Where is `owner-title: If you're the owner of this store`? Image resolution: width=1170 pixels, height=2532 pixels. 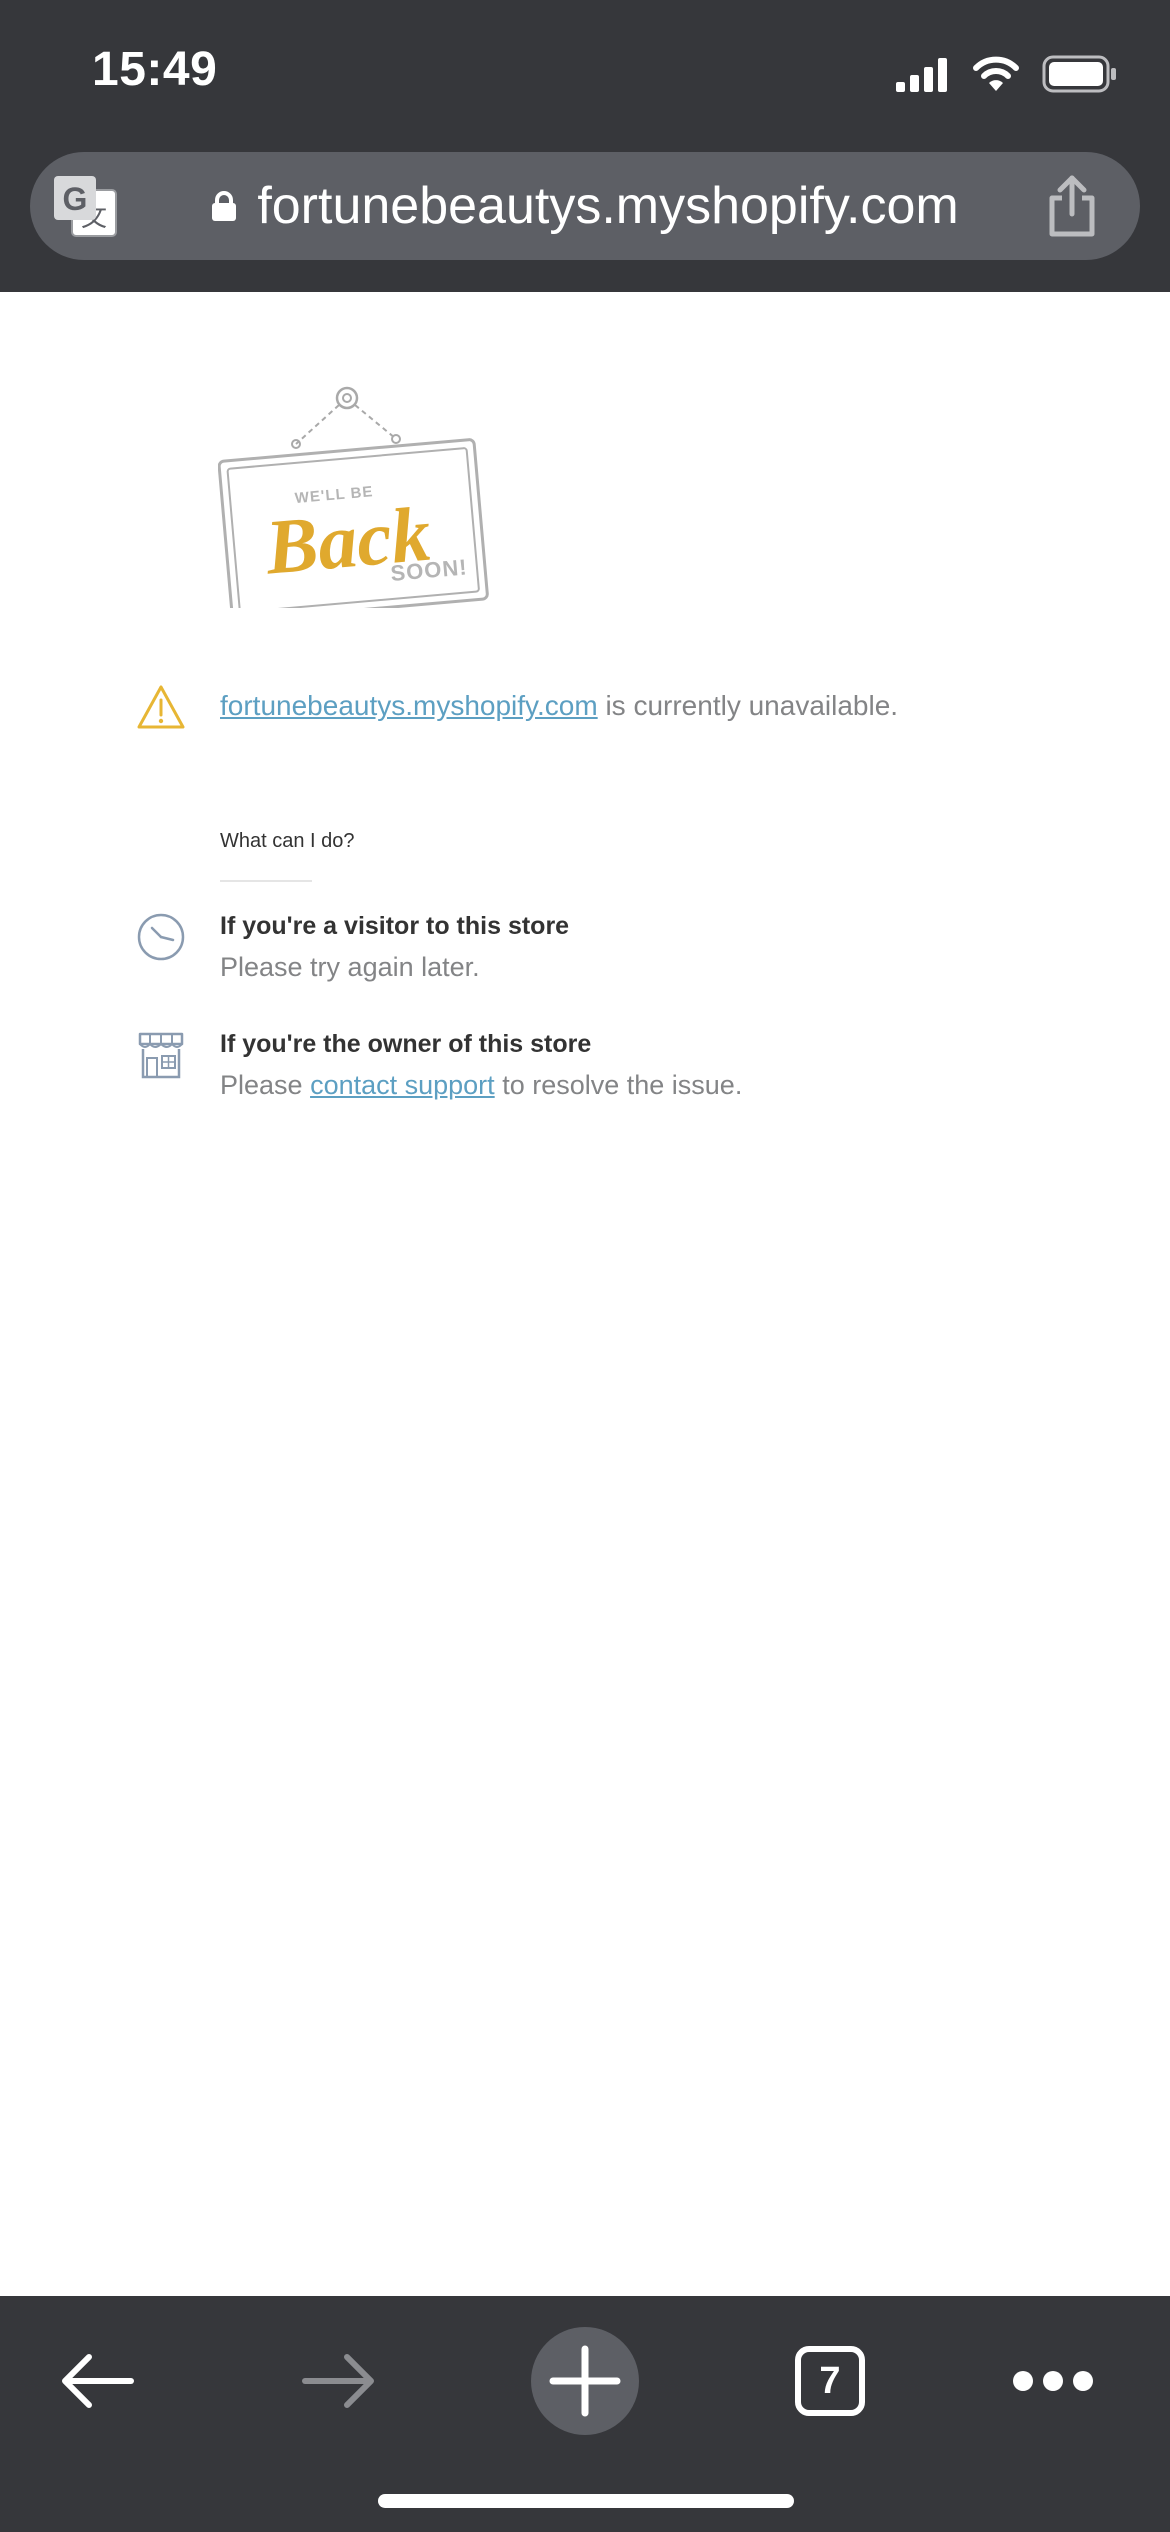
owner-title: If you're the owner of this store is located at coordinates (406, 1044).